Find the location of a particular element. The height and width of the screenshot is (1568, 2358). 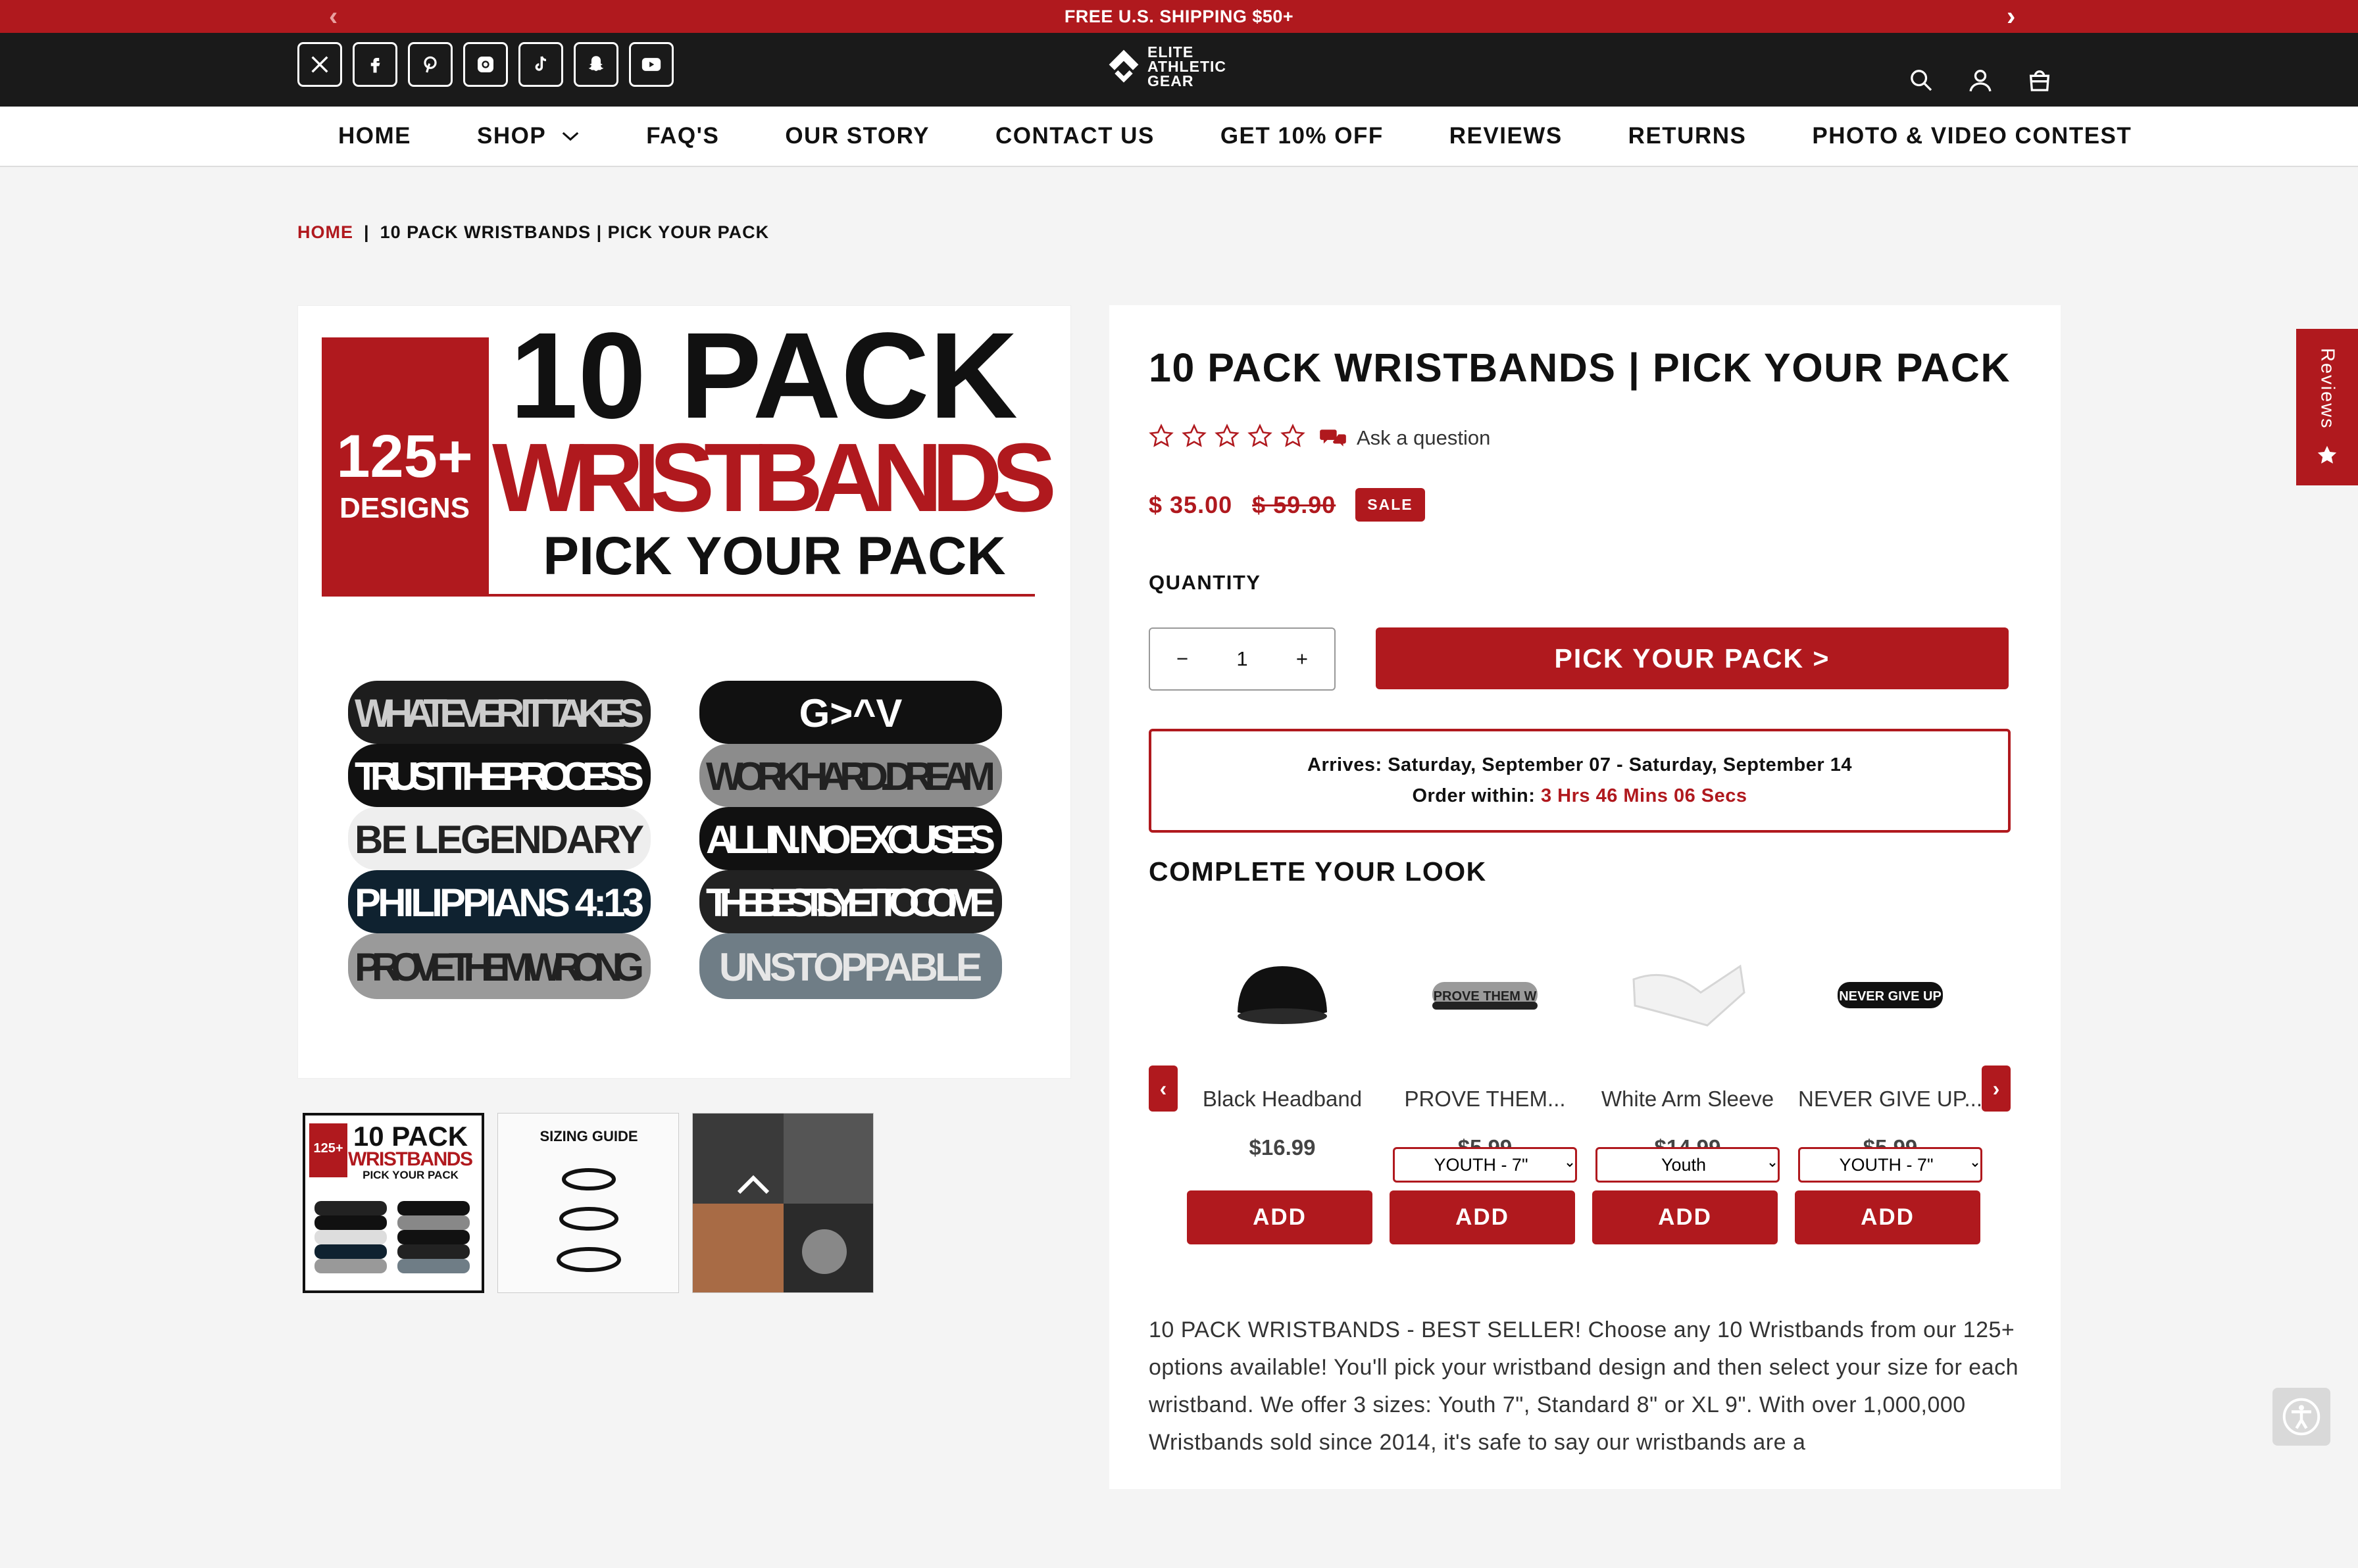

plus-icon: + is located at coordinates (1302, 659).